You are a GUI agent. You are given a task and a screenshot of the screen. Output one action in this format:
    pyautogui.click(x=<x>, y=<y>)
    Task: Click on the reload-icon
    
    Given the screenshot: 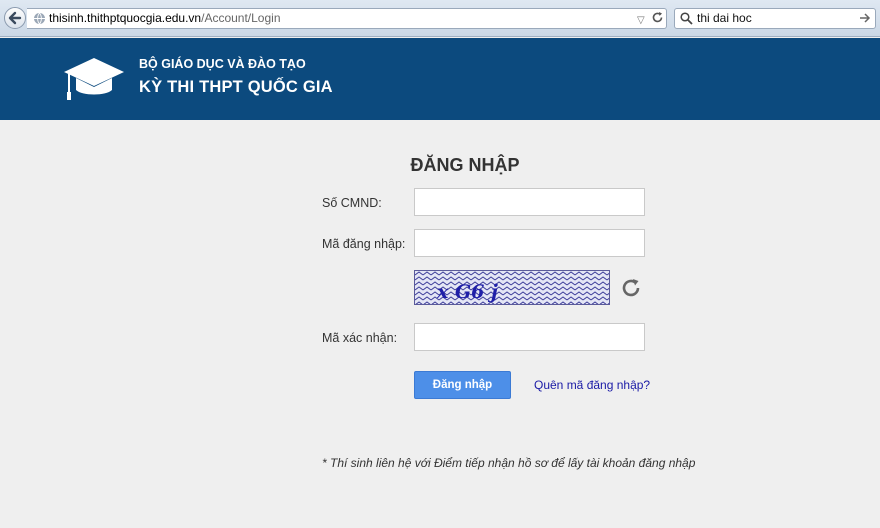 What is the action you would take?
    pyautogui.click(x=657, y=17)
    